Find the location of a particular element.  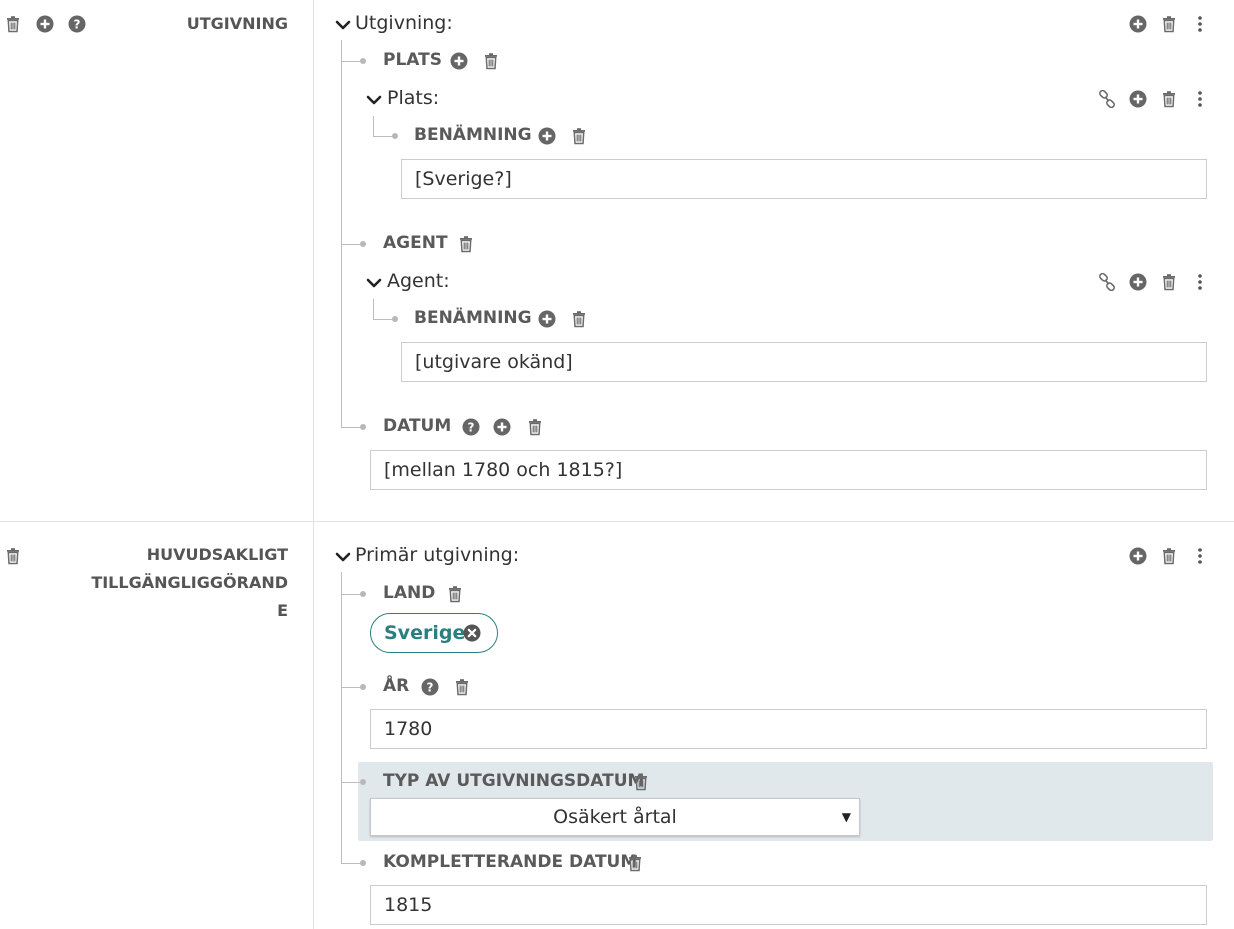

label-line: TILLGÄNGLIGGÖRAND is located at coordinates (189, 582).